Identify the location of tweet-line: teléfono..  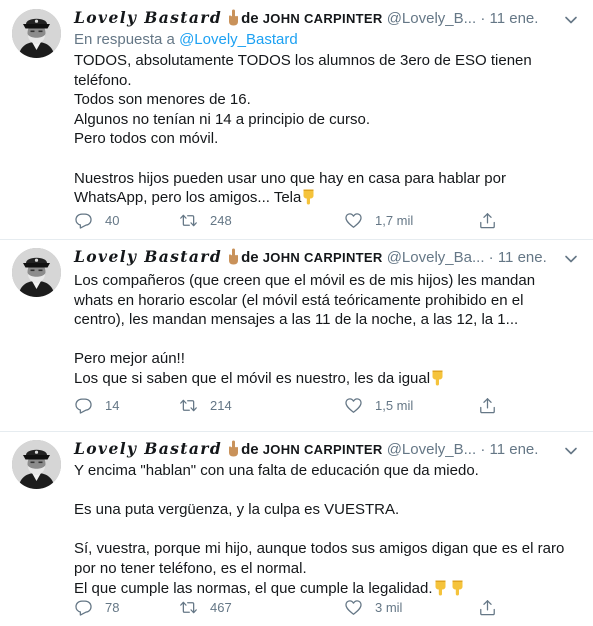
(103, 80).